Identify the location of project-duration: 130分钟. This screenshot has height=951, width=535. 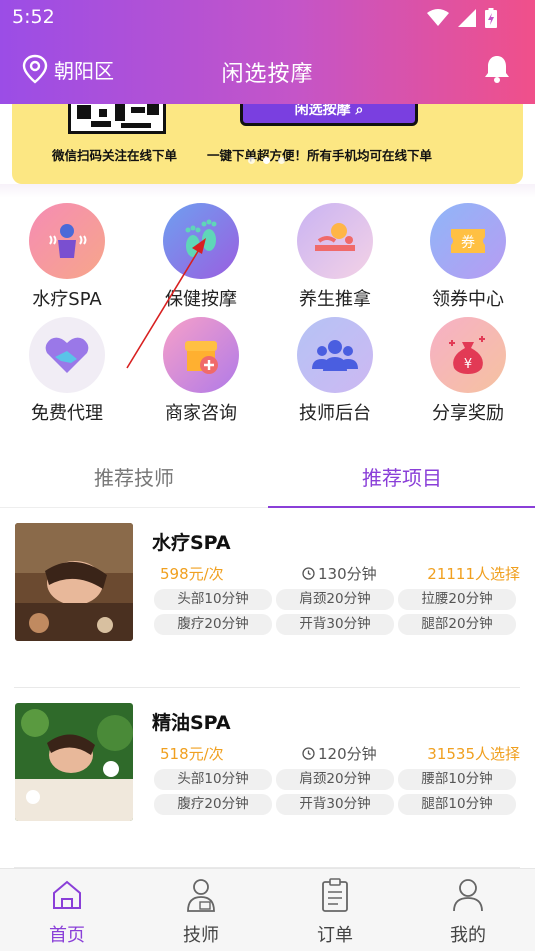
(339, 573).